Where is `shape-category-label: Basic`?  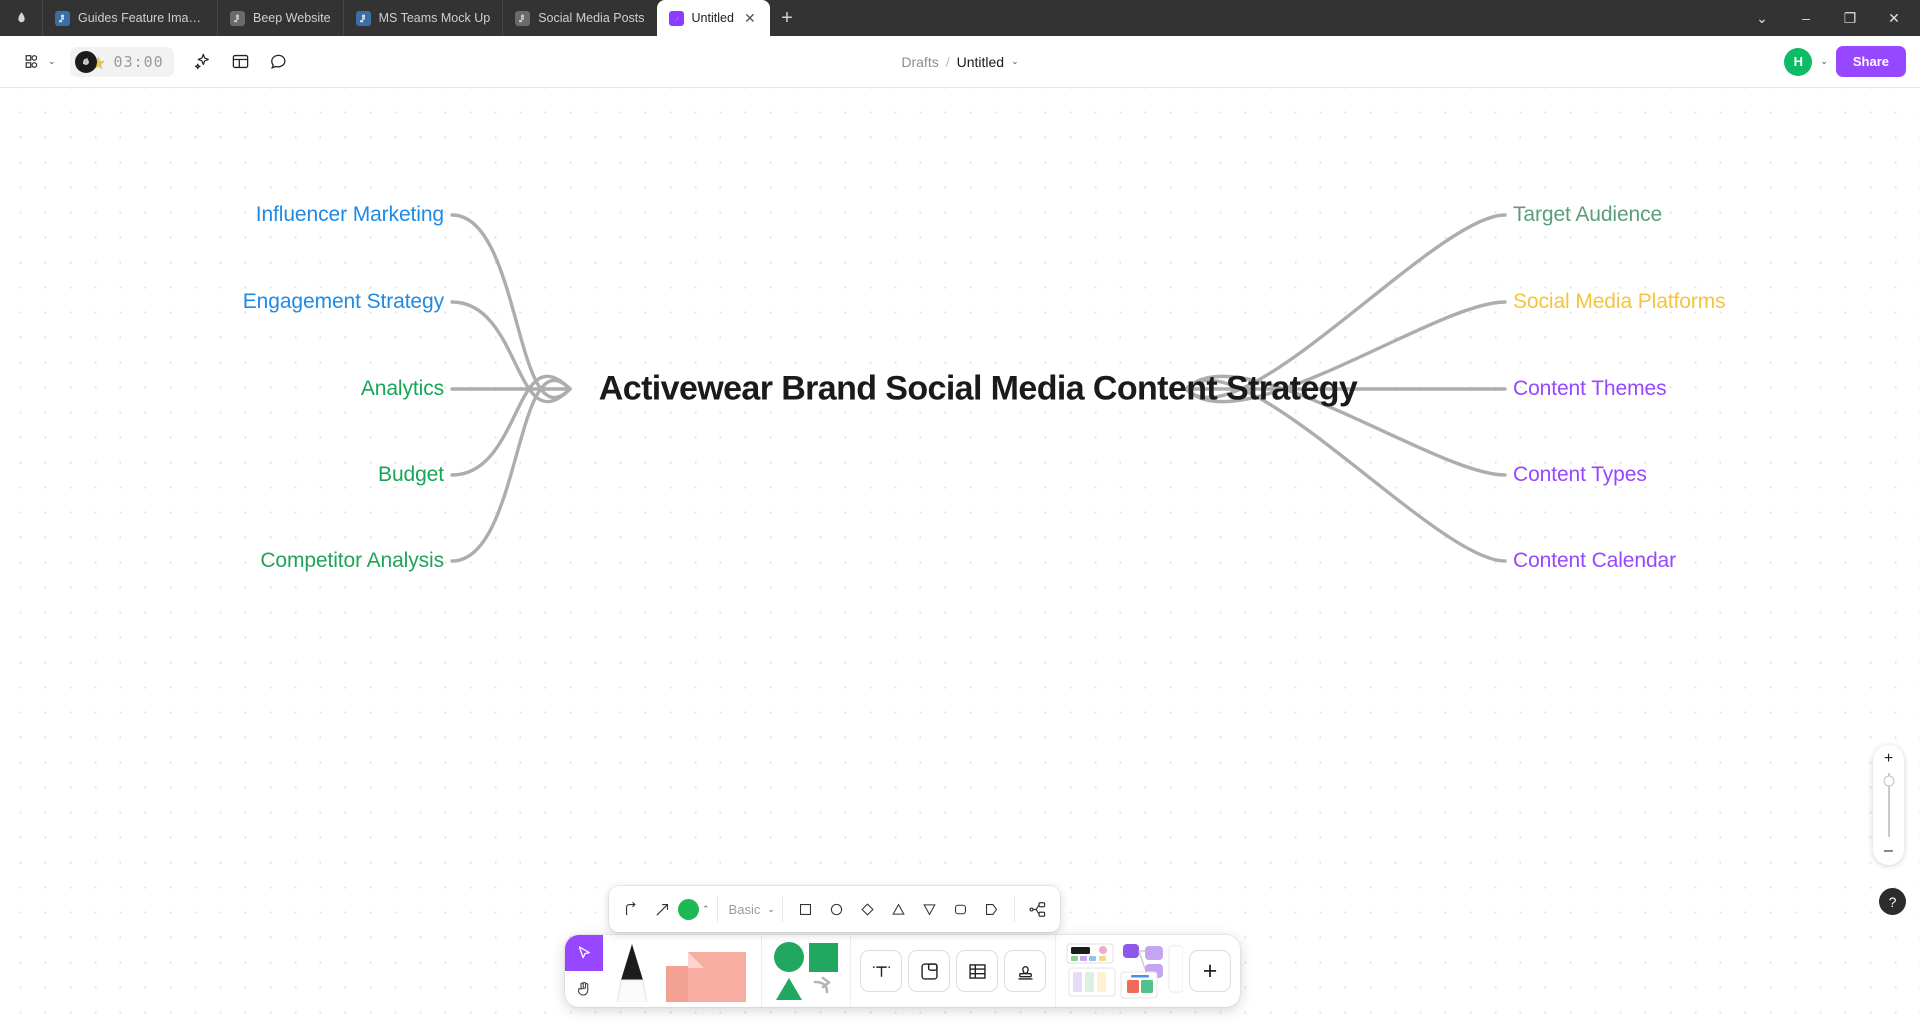 shape-category-label: Basic is located at coordinates (745, 909).